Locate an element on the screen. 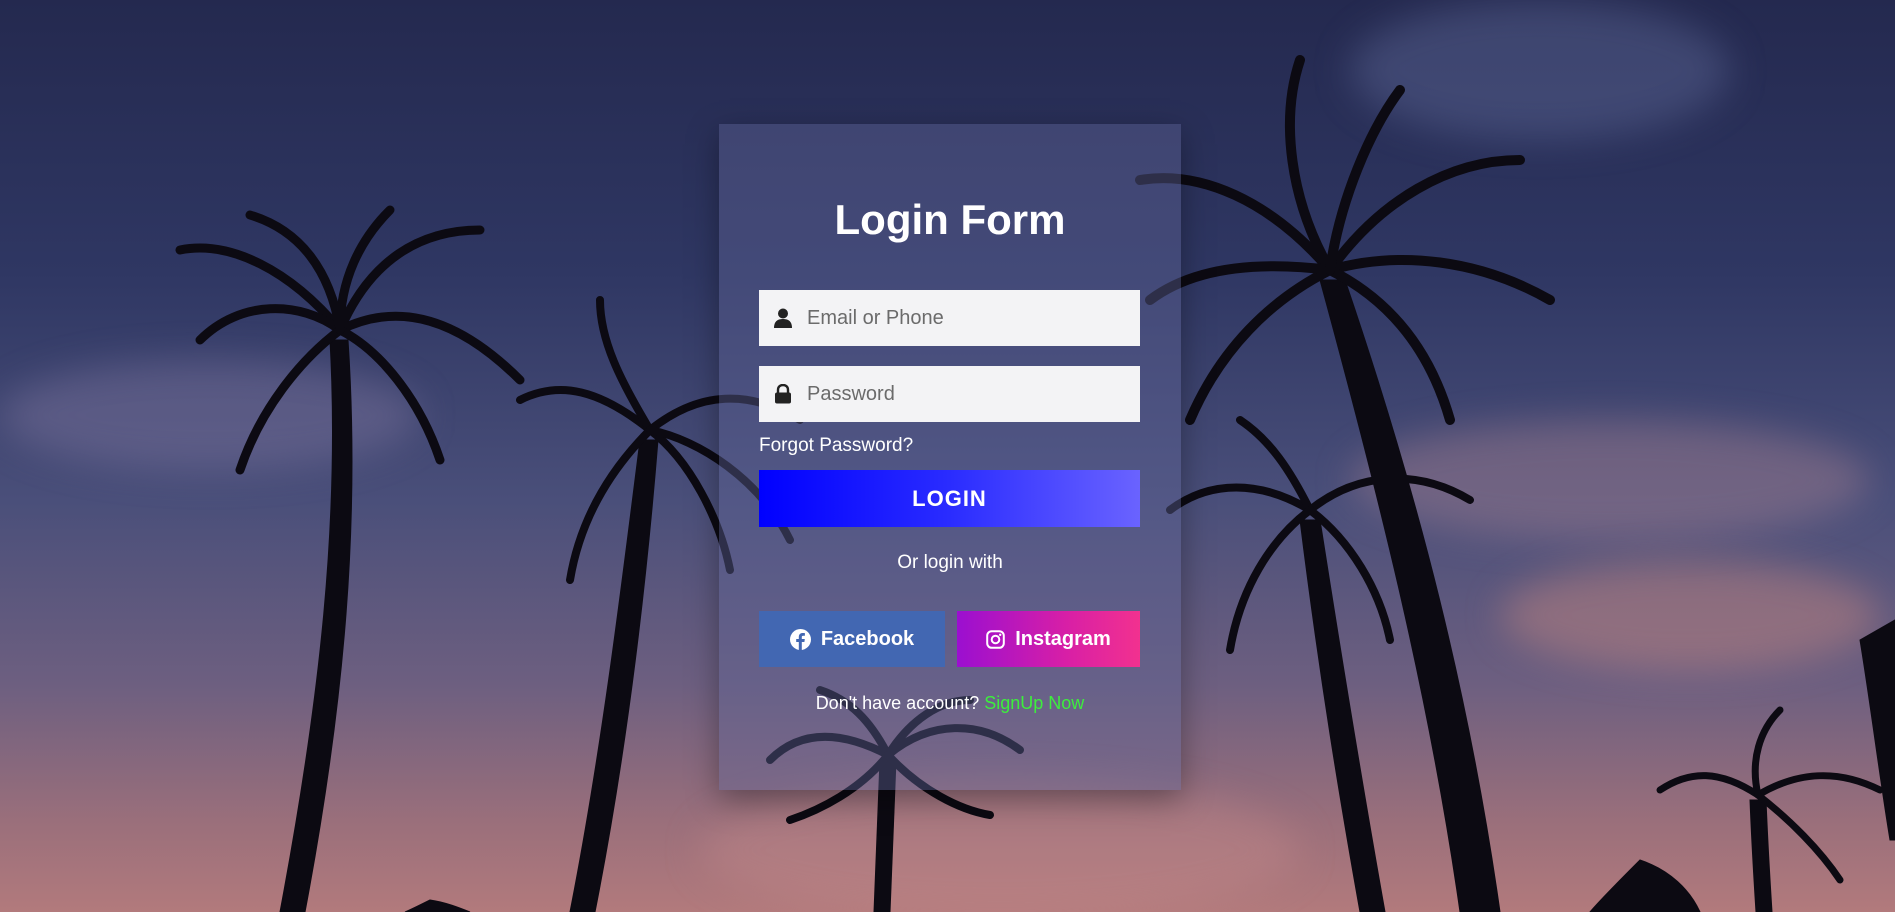  instagram-icon is located at coordinates (996, 639).